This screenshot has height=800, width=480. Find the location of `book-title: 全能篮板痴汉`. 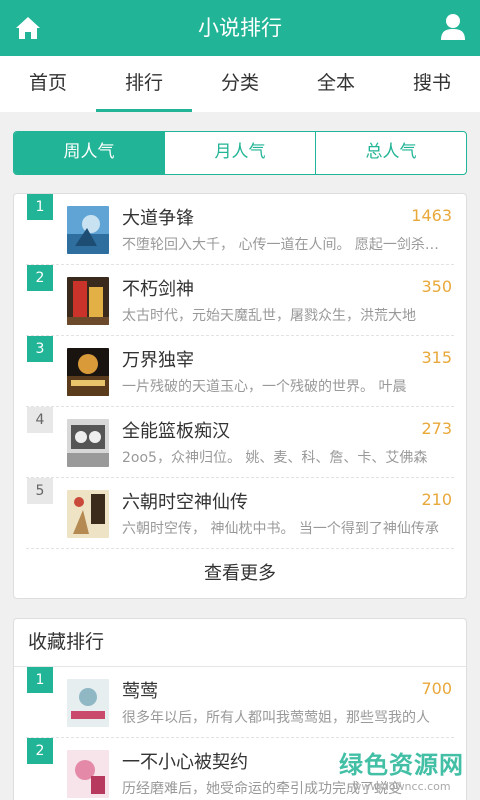

book-title: 全能篮板痴汉 is located at coordinates (176, 431).